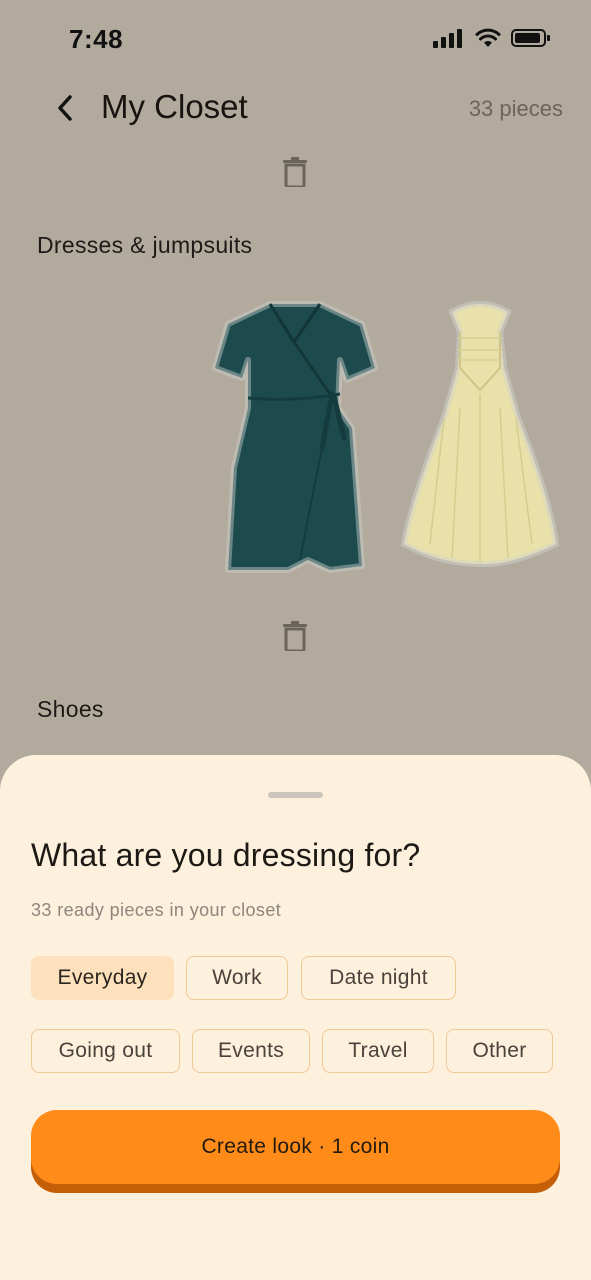 The image size is (591, 1280). What do you see at coordinates (295, 40) in the screenshot?
I see `status-bar: 7:48` at bounding box center [295, 40].